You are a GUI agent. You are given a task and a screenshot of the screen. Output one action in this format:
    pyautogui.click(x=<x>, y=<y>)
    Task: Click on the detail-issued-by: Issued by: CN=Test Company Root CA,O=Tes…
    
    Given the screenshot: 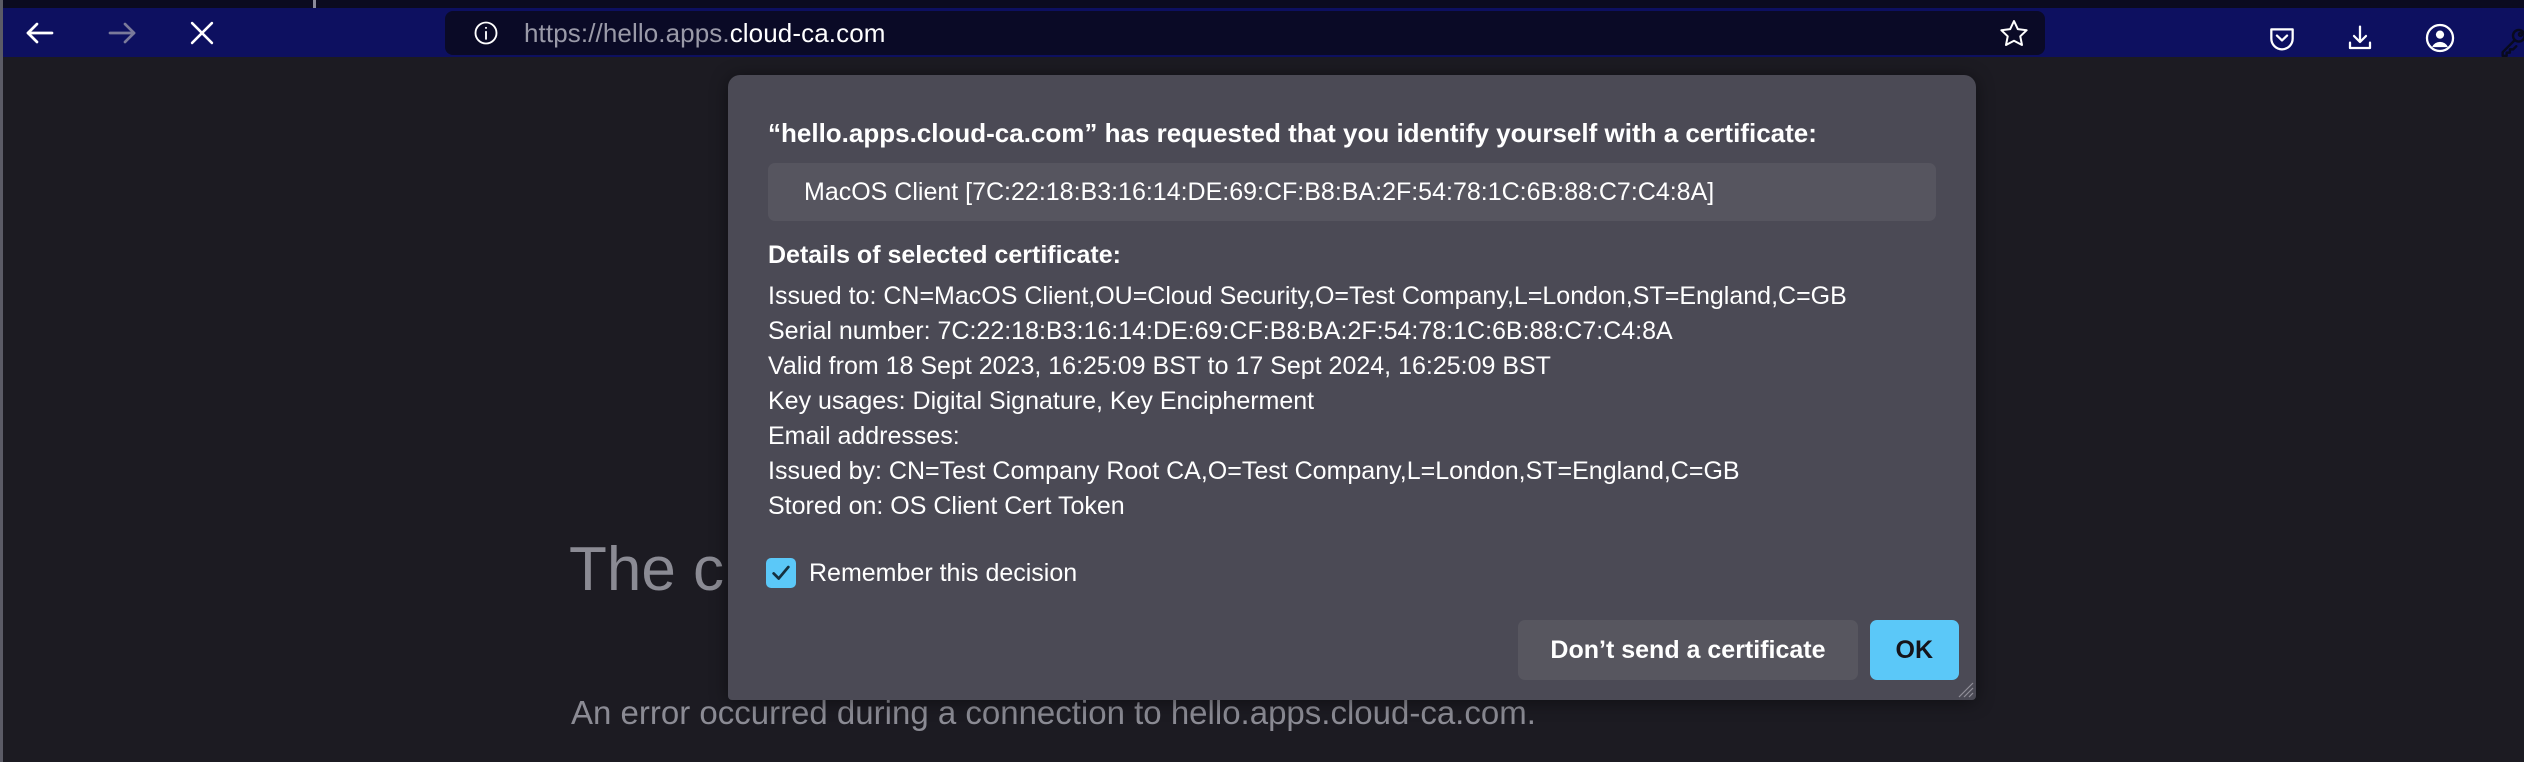 What is the action you would take?
    pyautogui.click(x=1254, y=471)
    